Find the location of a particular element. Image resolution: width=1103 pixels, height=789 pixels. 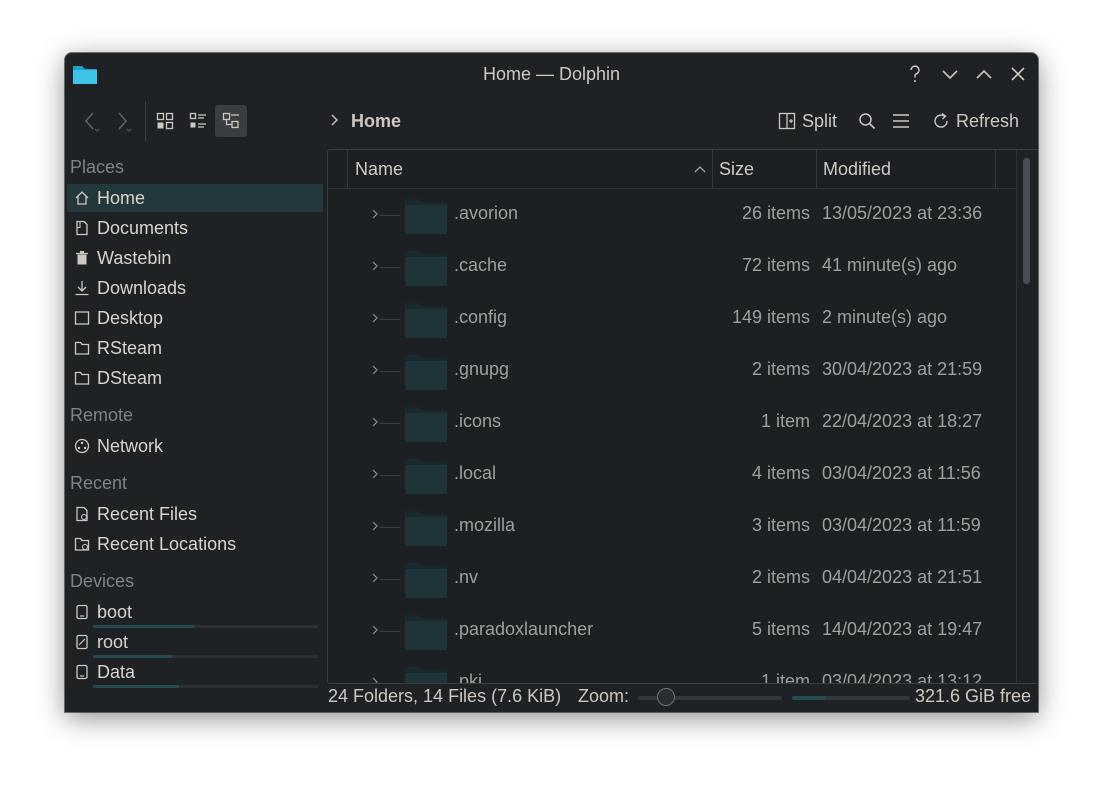

sidebar-item-network: Network is located at coordinates (195, 446).